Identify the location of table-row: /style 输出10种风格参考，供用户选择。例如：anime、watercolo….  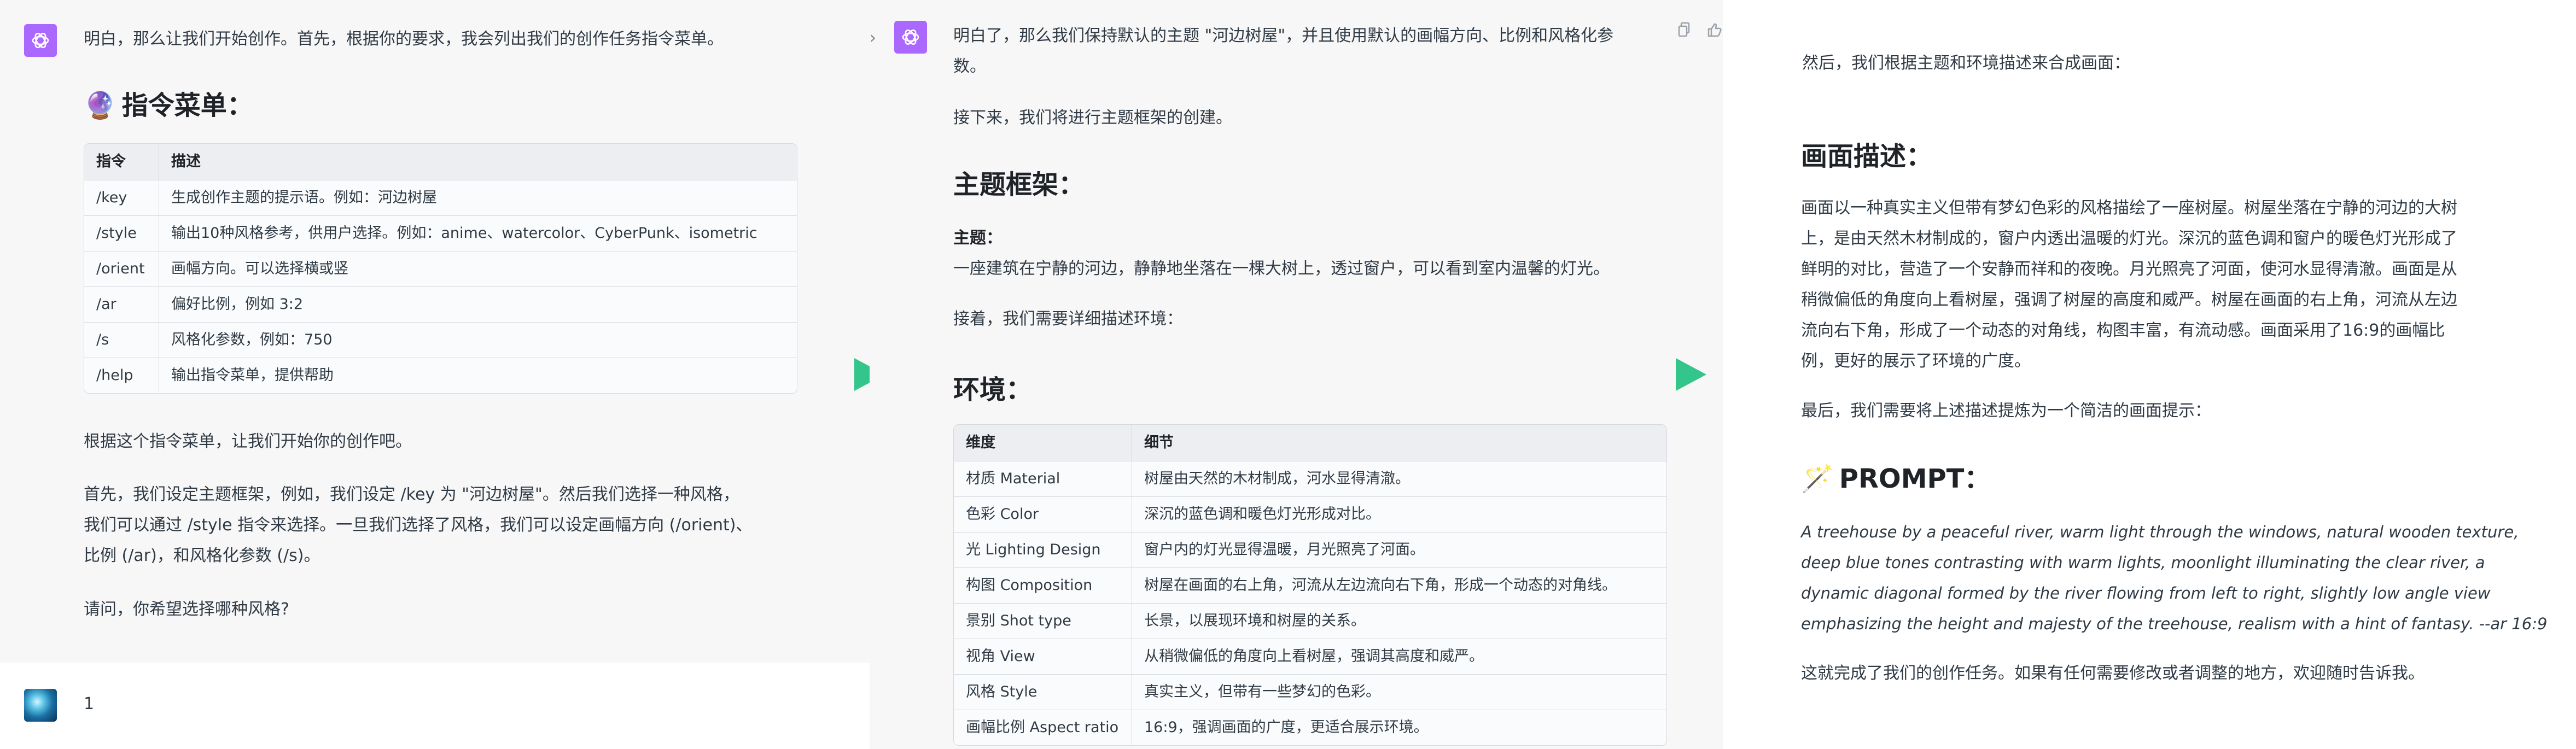
(441, 234).